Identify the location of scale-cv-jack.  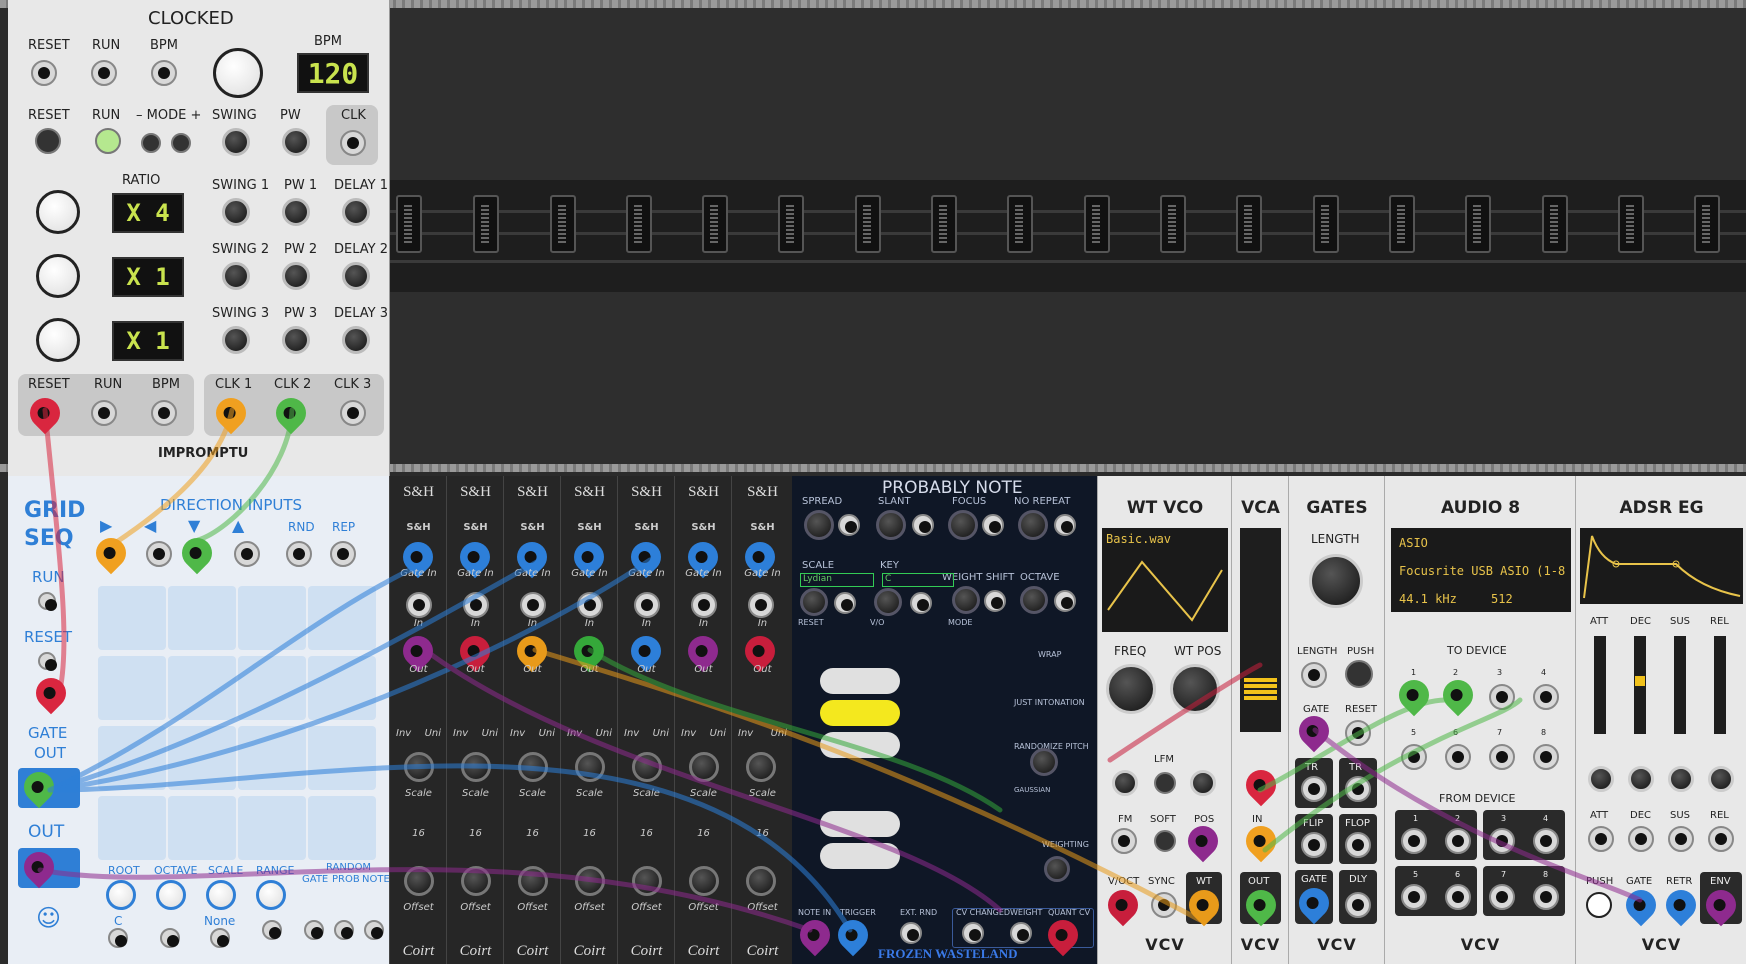
(220, 938).